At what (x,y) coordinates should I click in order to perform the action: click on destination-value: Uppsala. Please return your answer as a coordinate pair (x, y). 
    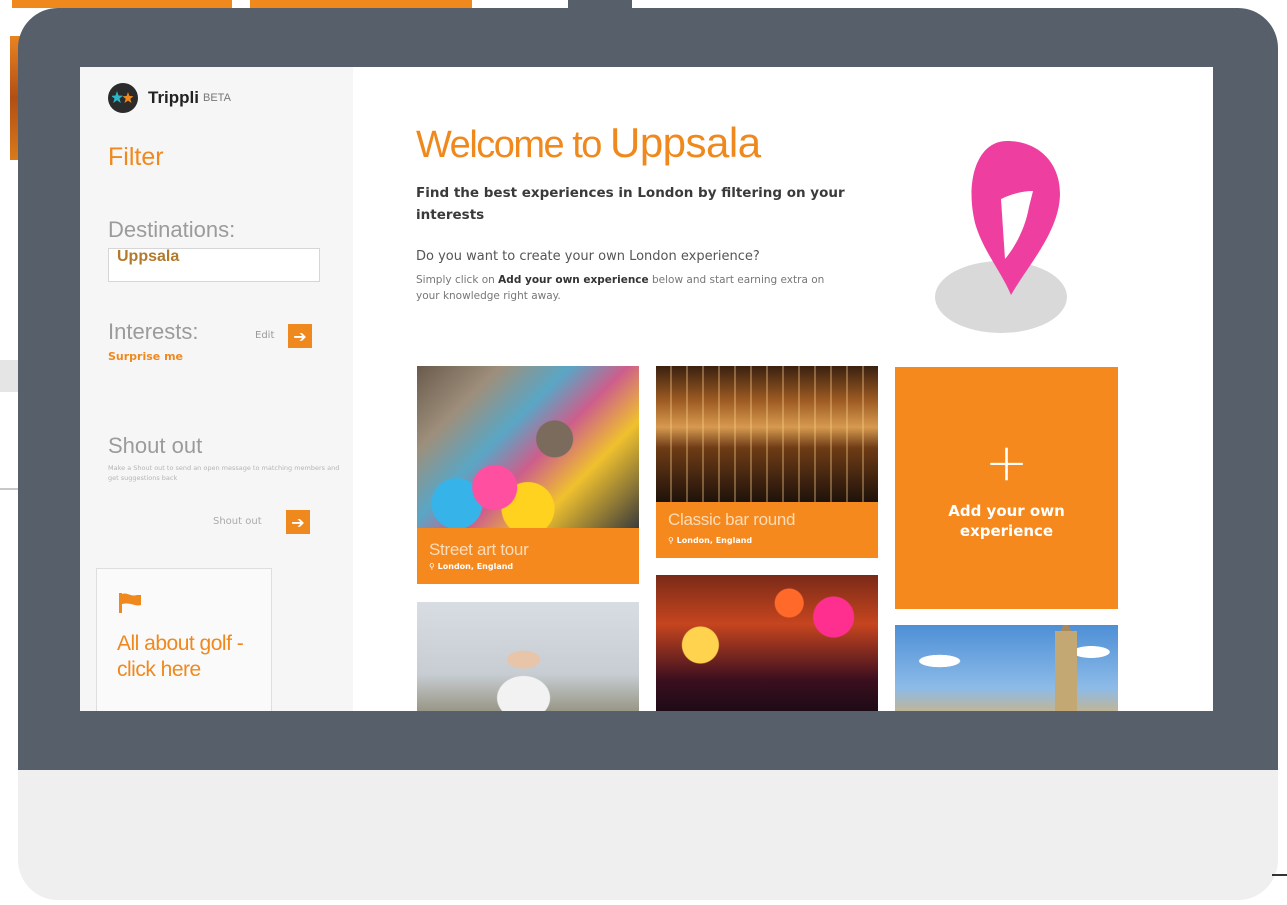
    Looking at the image, I should click on (148, 256).